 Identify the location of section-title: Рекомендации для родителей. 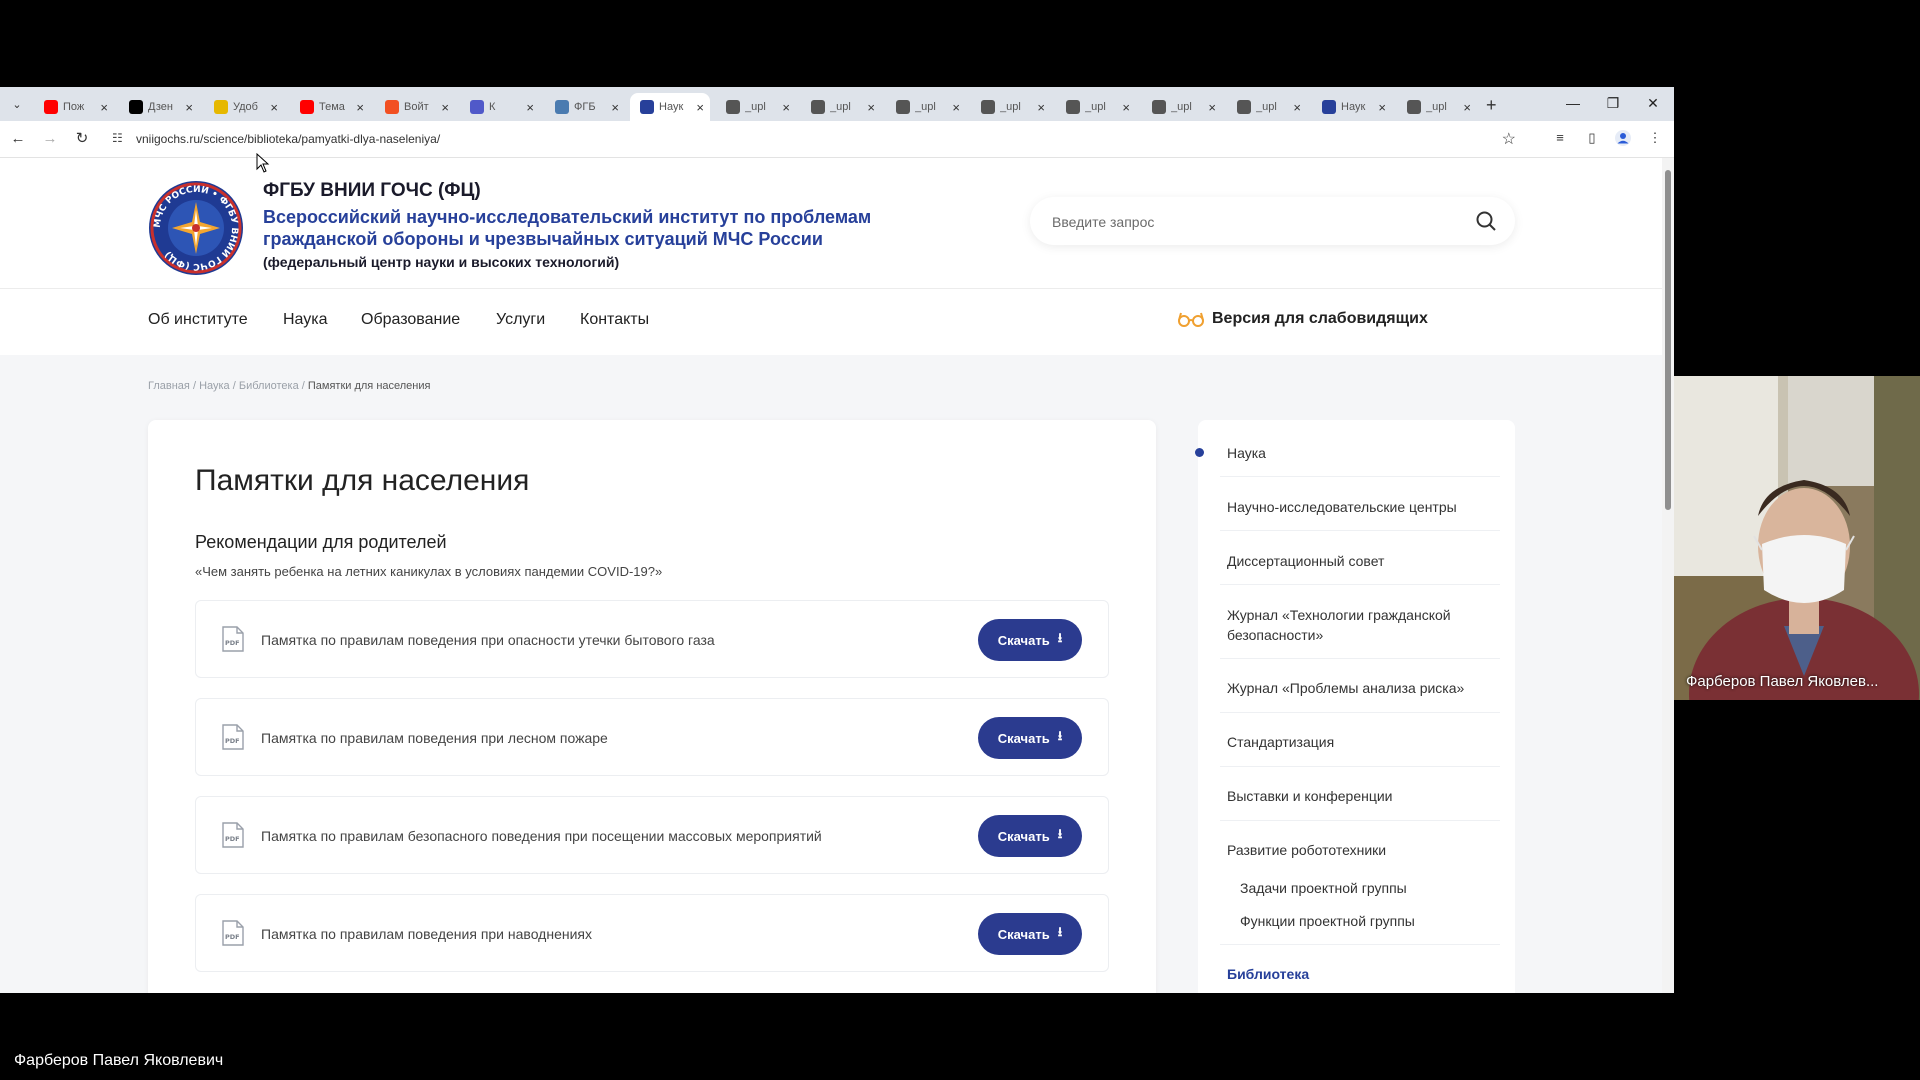
(321, 542).